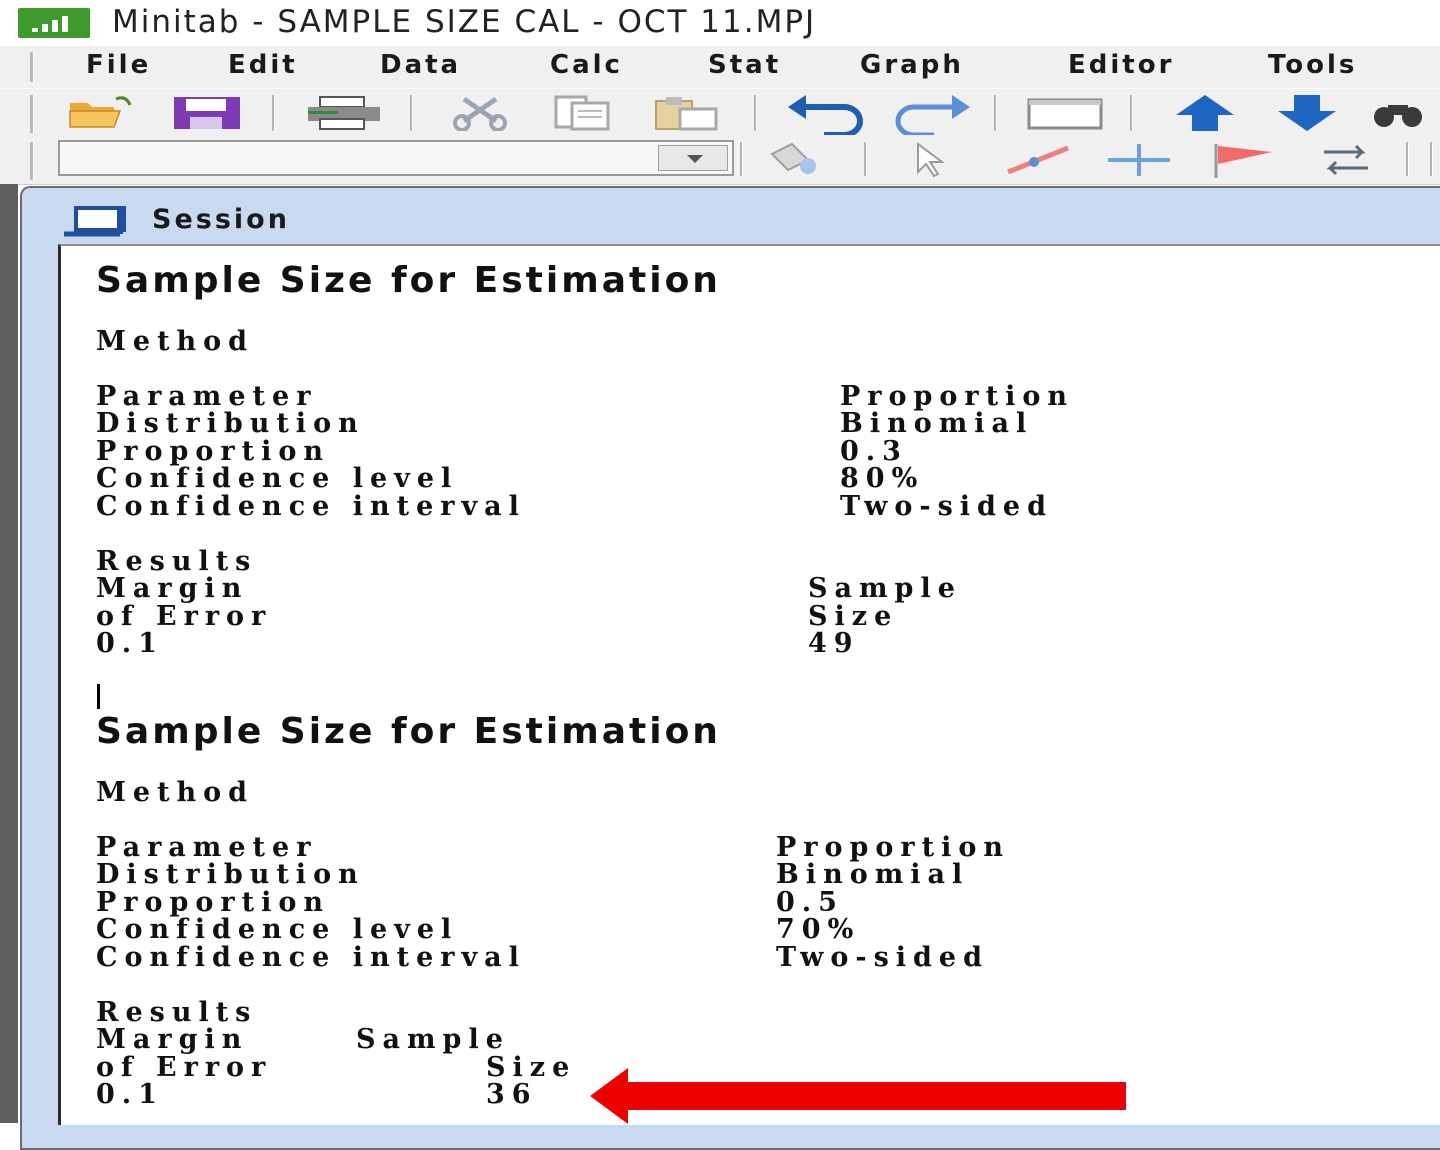  Describe the element at coordinates (512, 1094) in the screenshot. I see `sample-size-value: 36` at that location.